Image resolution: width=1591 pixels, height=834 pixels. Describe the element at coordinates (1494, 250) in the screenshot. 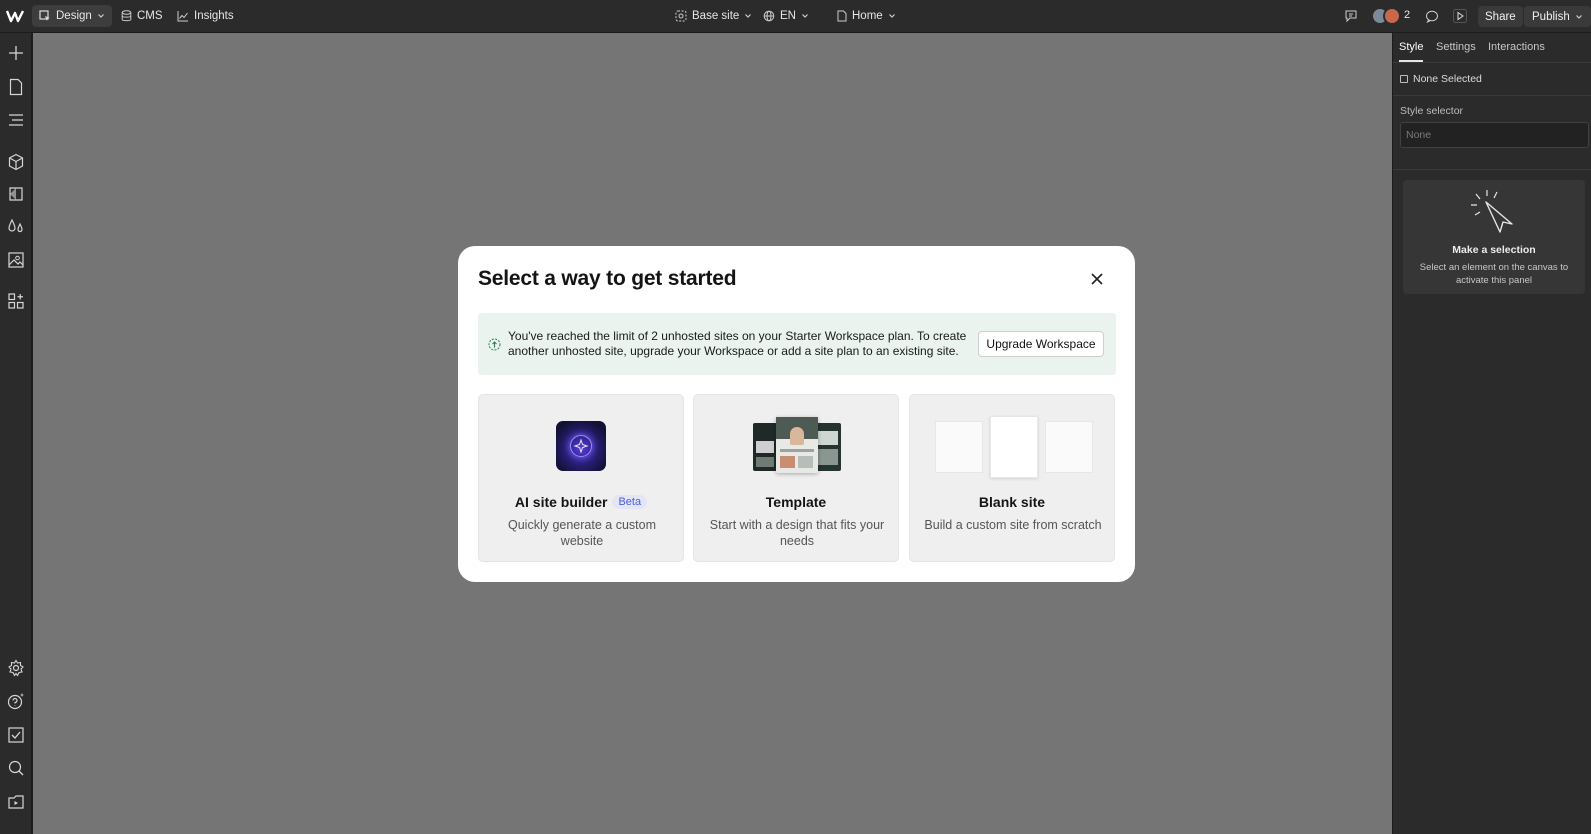

I see `empty-selection-title: Make a selection` at that location.